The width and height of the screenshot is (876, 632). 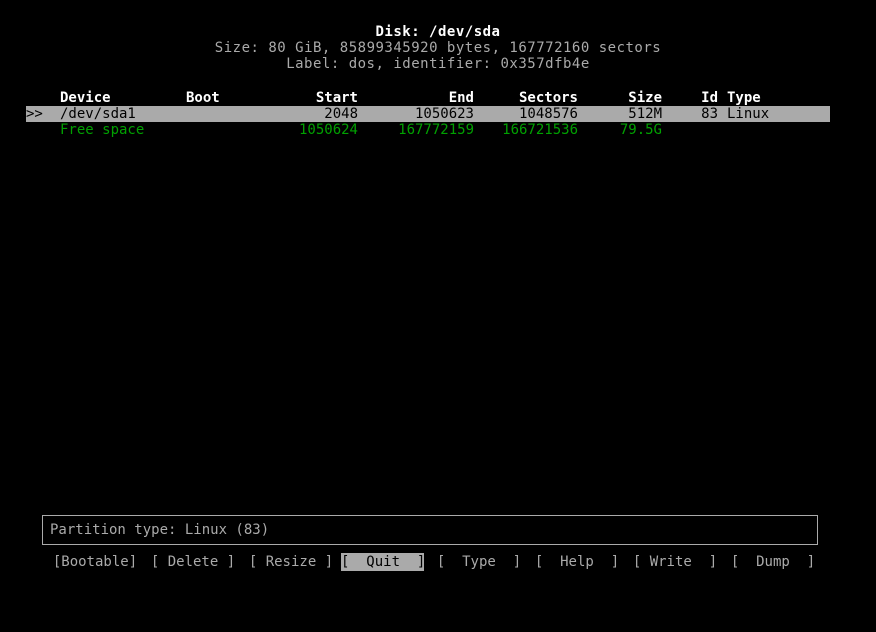 What do you see at coordinates (709, 114) in the screenshot?
I see `row-id: 83` at bounding box center [709, 114].